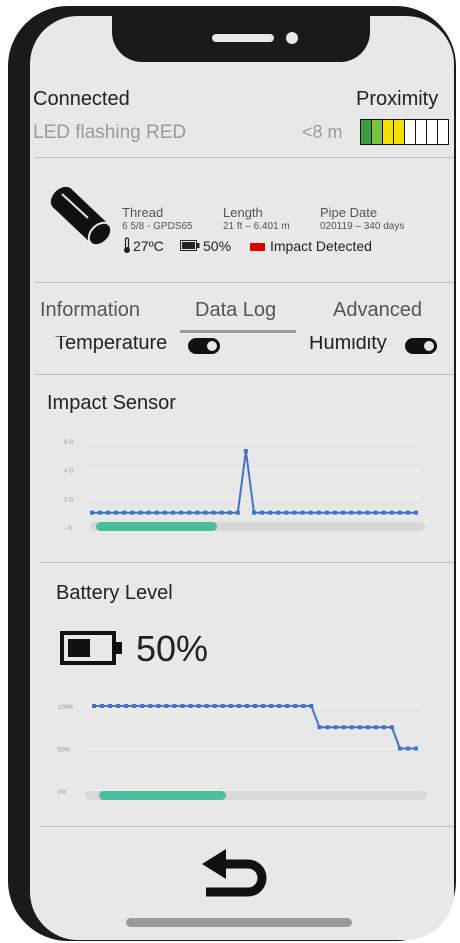 This screenshot has height=943, width=460. I want to click on proximity-value: <8 m, so click(322, 132).